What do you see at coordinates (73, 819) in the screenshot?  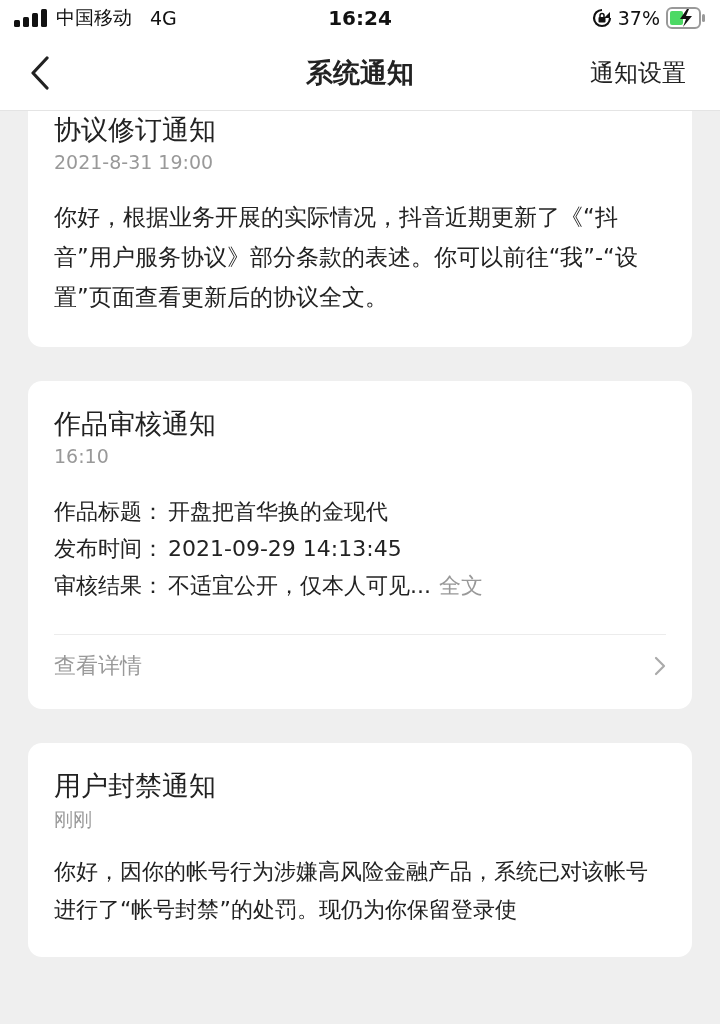 I see `notification-time: 刚刚` at bounding box center [73, 819].